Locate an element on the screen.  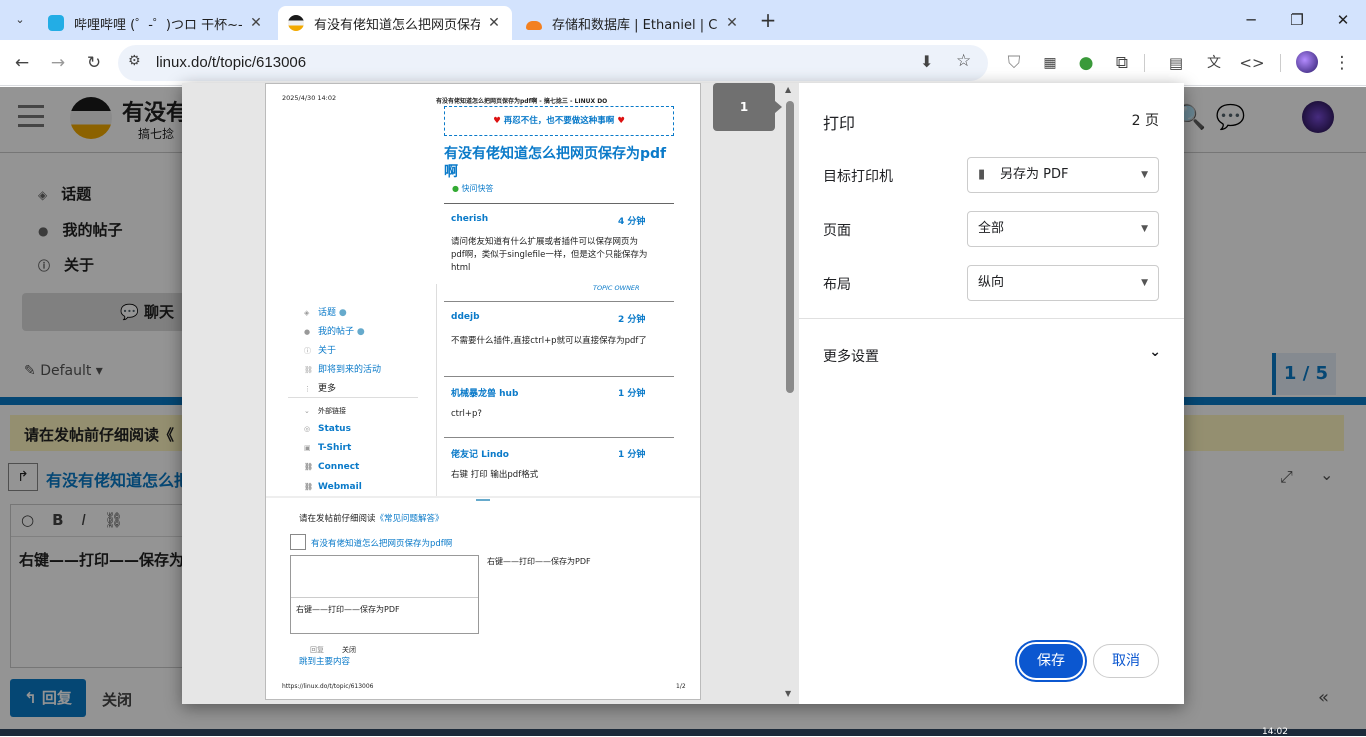
tab-title: 存储和数据库 | Ethaniel | Clou is located at coordinates (635, 25).